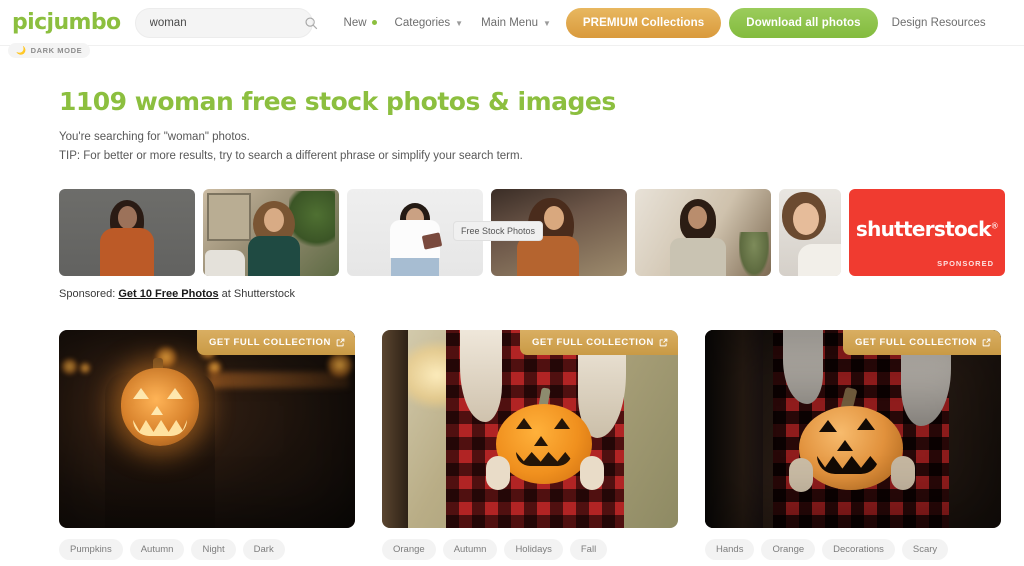 The height and width of the screenshot is (566, 1024). I want to click on search-box, so click(225, 22).